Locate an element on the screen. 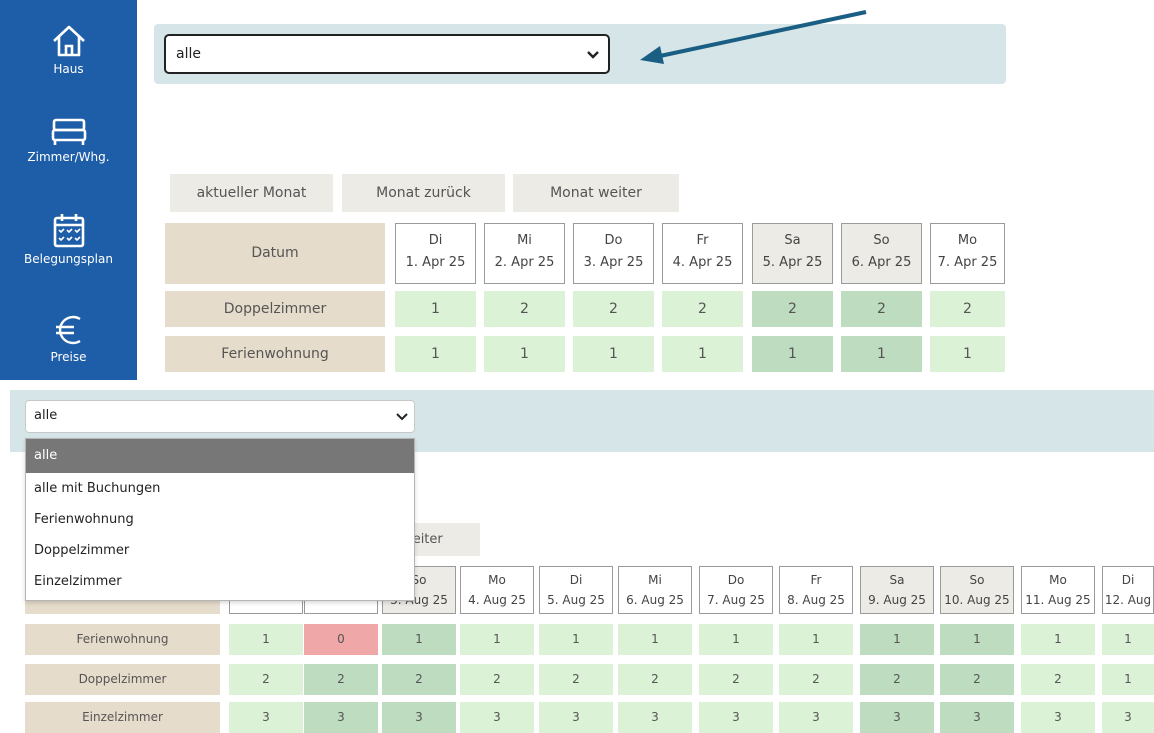 Image resolution: width=1154 pixels, height=733 pixels. sidebar: Haus Zimmer/Whg. Belegungsplan Preise is located at coordinates (68, 190).